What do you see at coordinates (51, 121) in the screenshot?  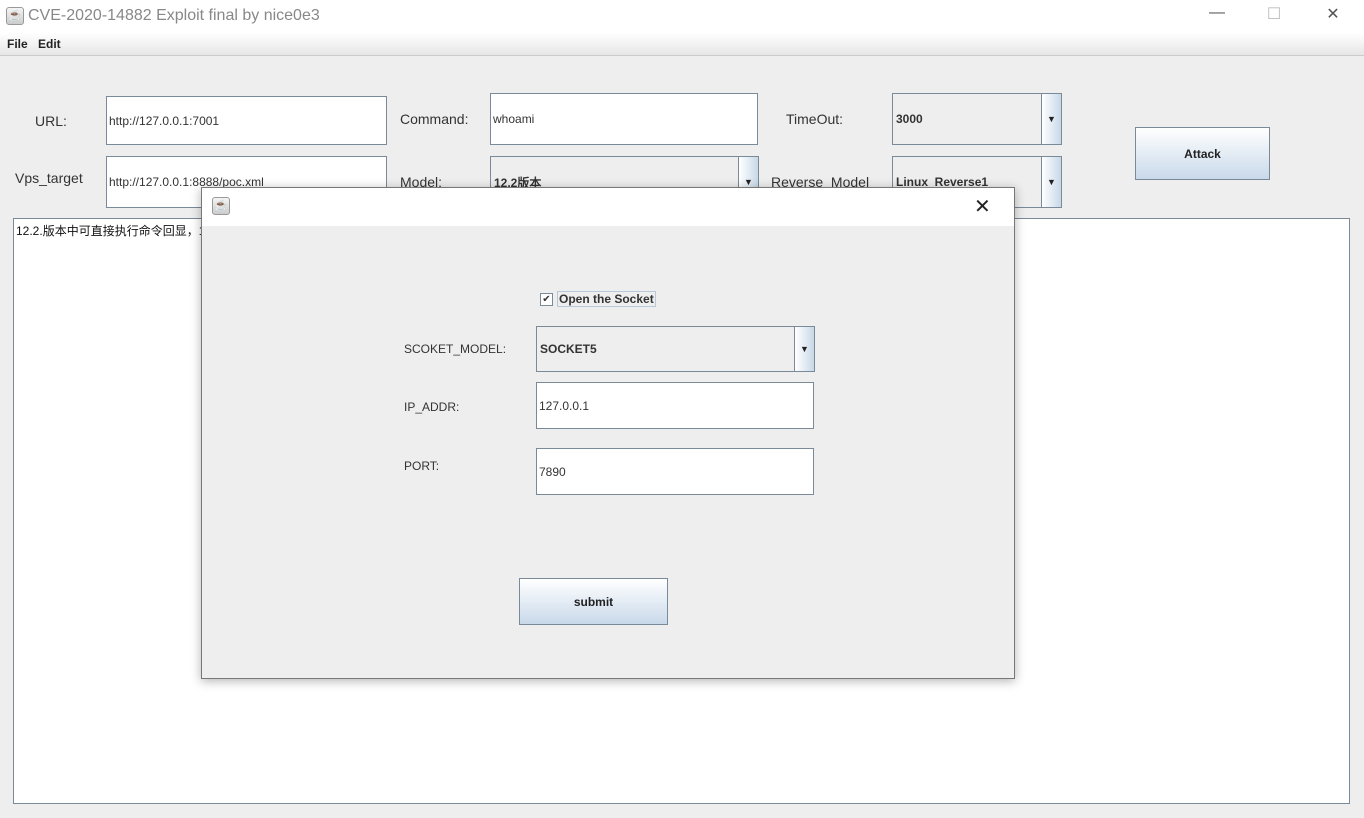 I see `url-label: URL:` at bounding box center [51, 121].